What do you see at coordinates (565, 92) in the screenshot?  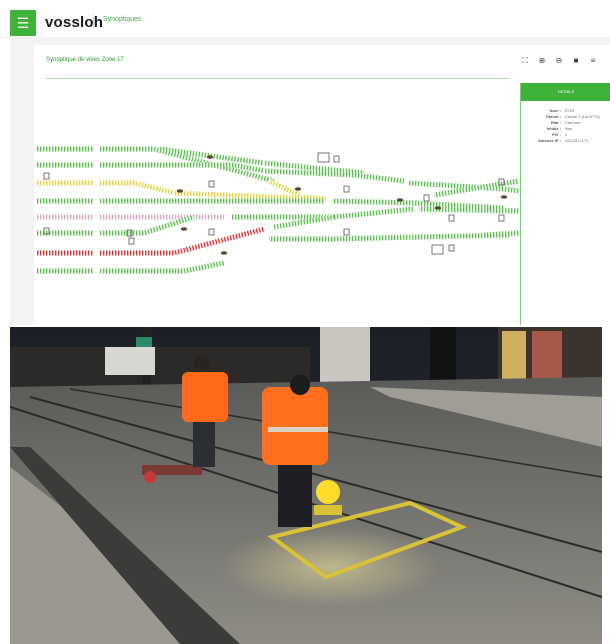 I see `details-header: DETAILS` at bounding box center [565, 92].